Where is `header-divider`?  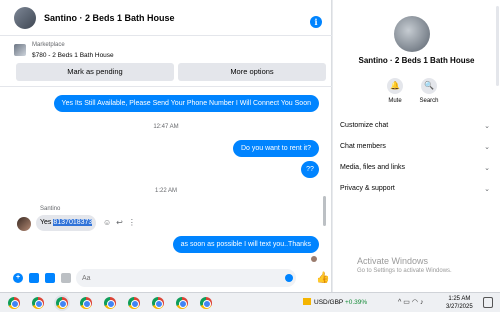 header-divider is located at coordinates (166, 86).